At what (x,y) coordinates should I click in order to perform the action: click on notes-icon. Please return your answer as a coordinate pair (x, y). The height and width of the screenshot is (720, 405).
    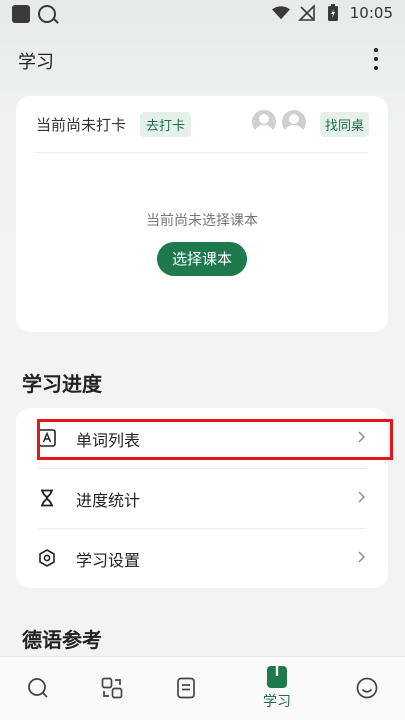
    Looking at the image, I should click on (186, 688).